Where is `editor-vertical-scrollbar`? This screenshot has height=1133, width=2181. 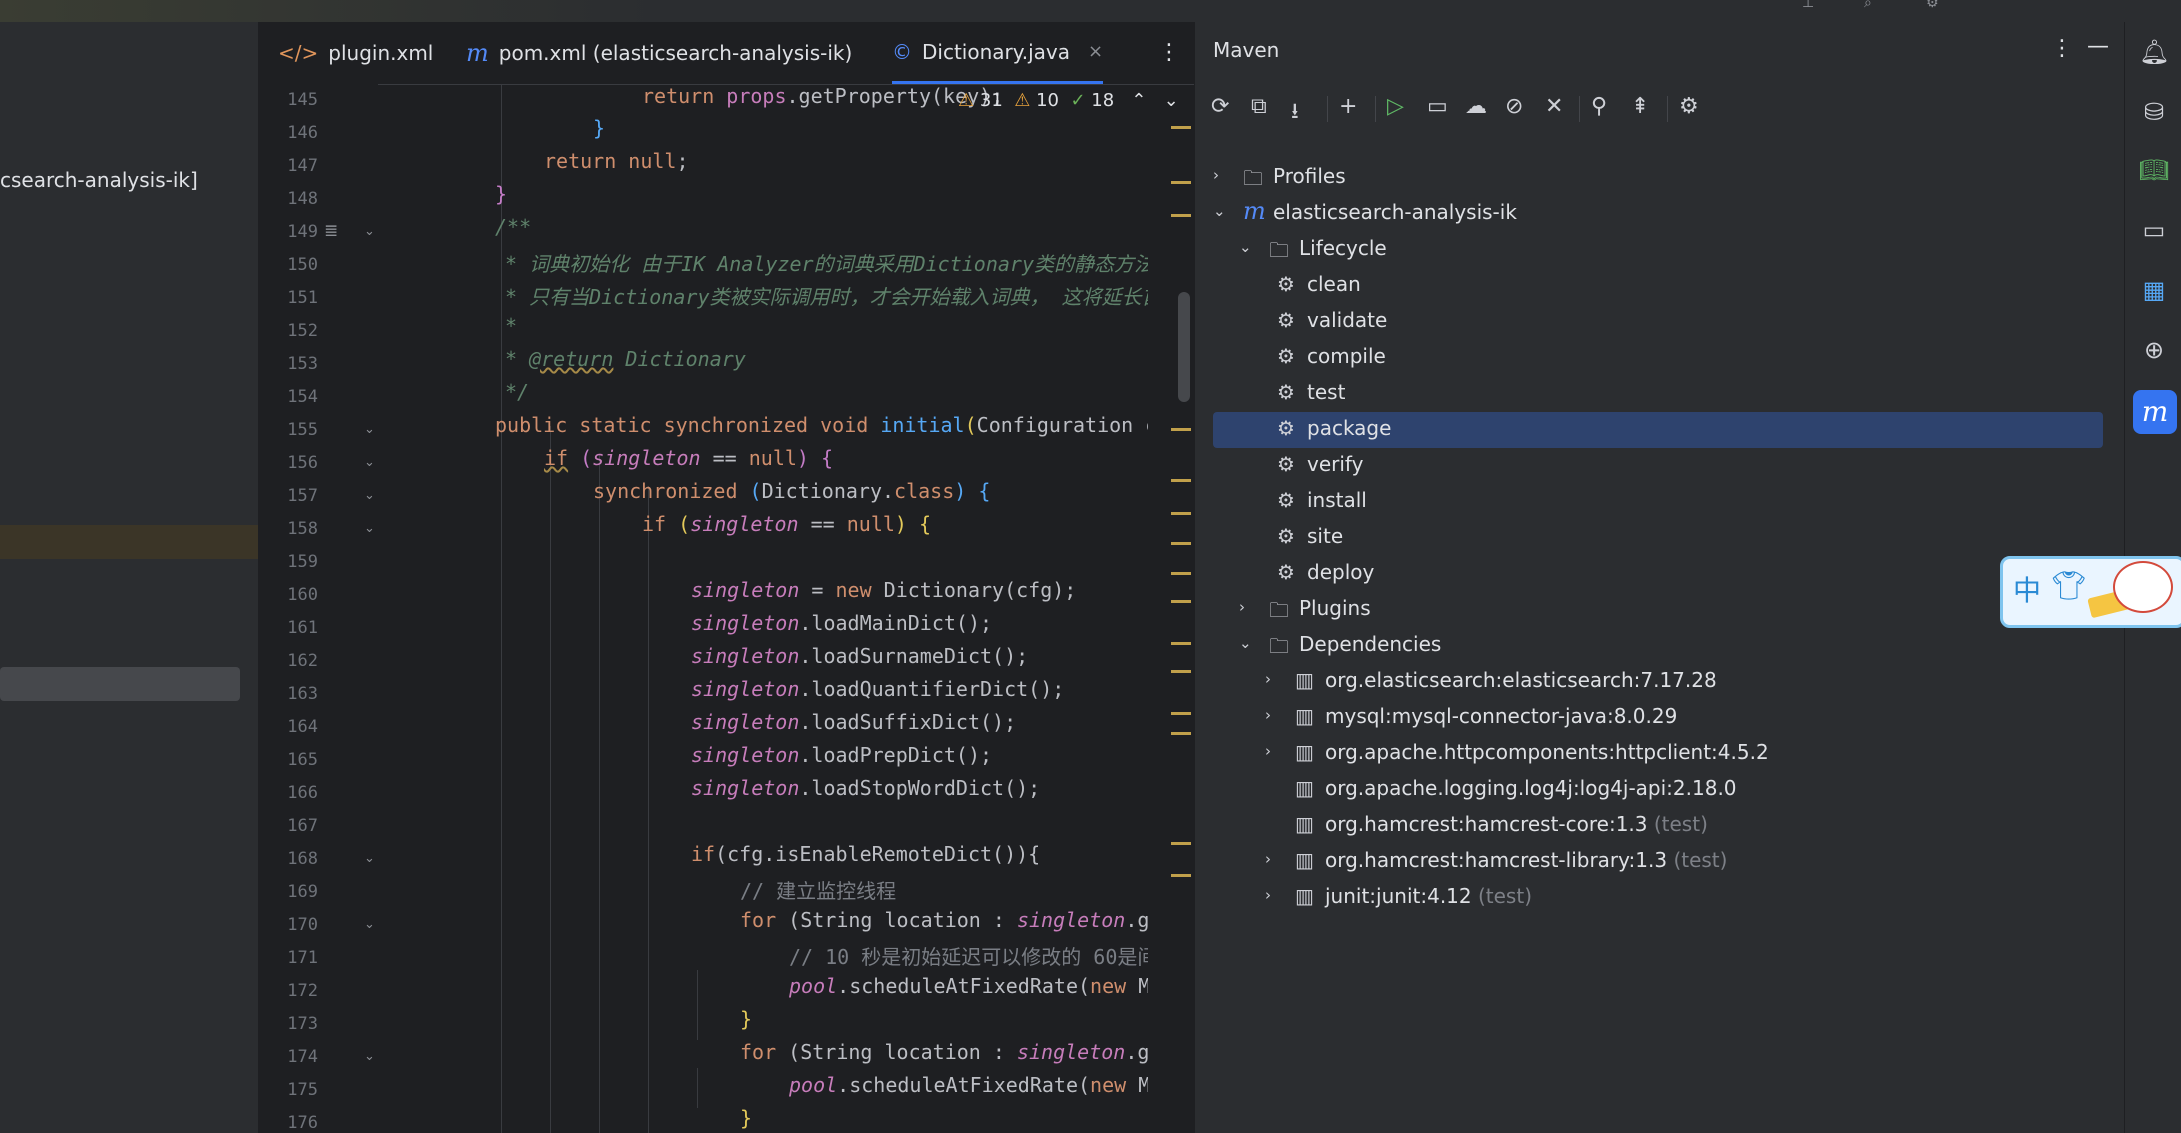
editor-vertical-scrollbar is located at coordinates (1184, 347).